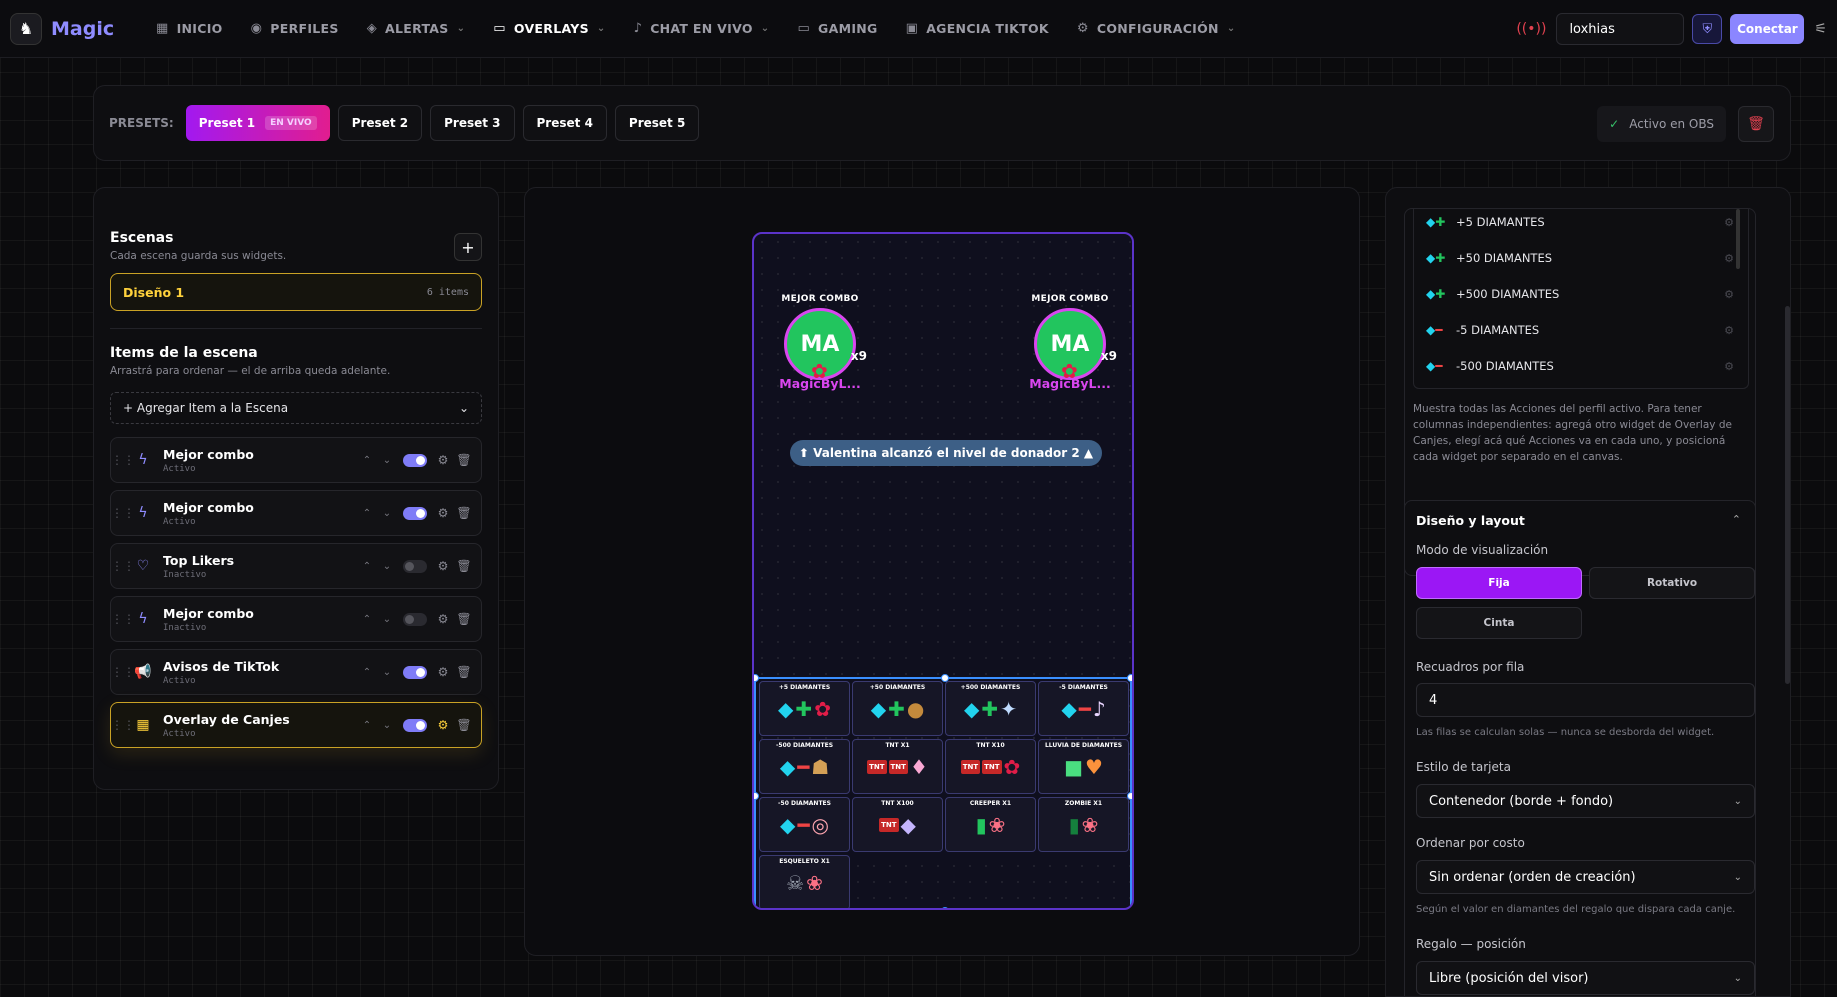 The width and height of the screenshot is (1837, 997). Describe the element at coordinates (1787, 495) in the screenshot. I see `panel-scrollbar` at that location.